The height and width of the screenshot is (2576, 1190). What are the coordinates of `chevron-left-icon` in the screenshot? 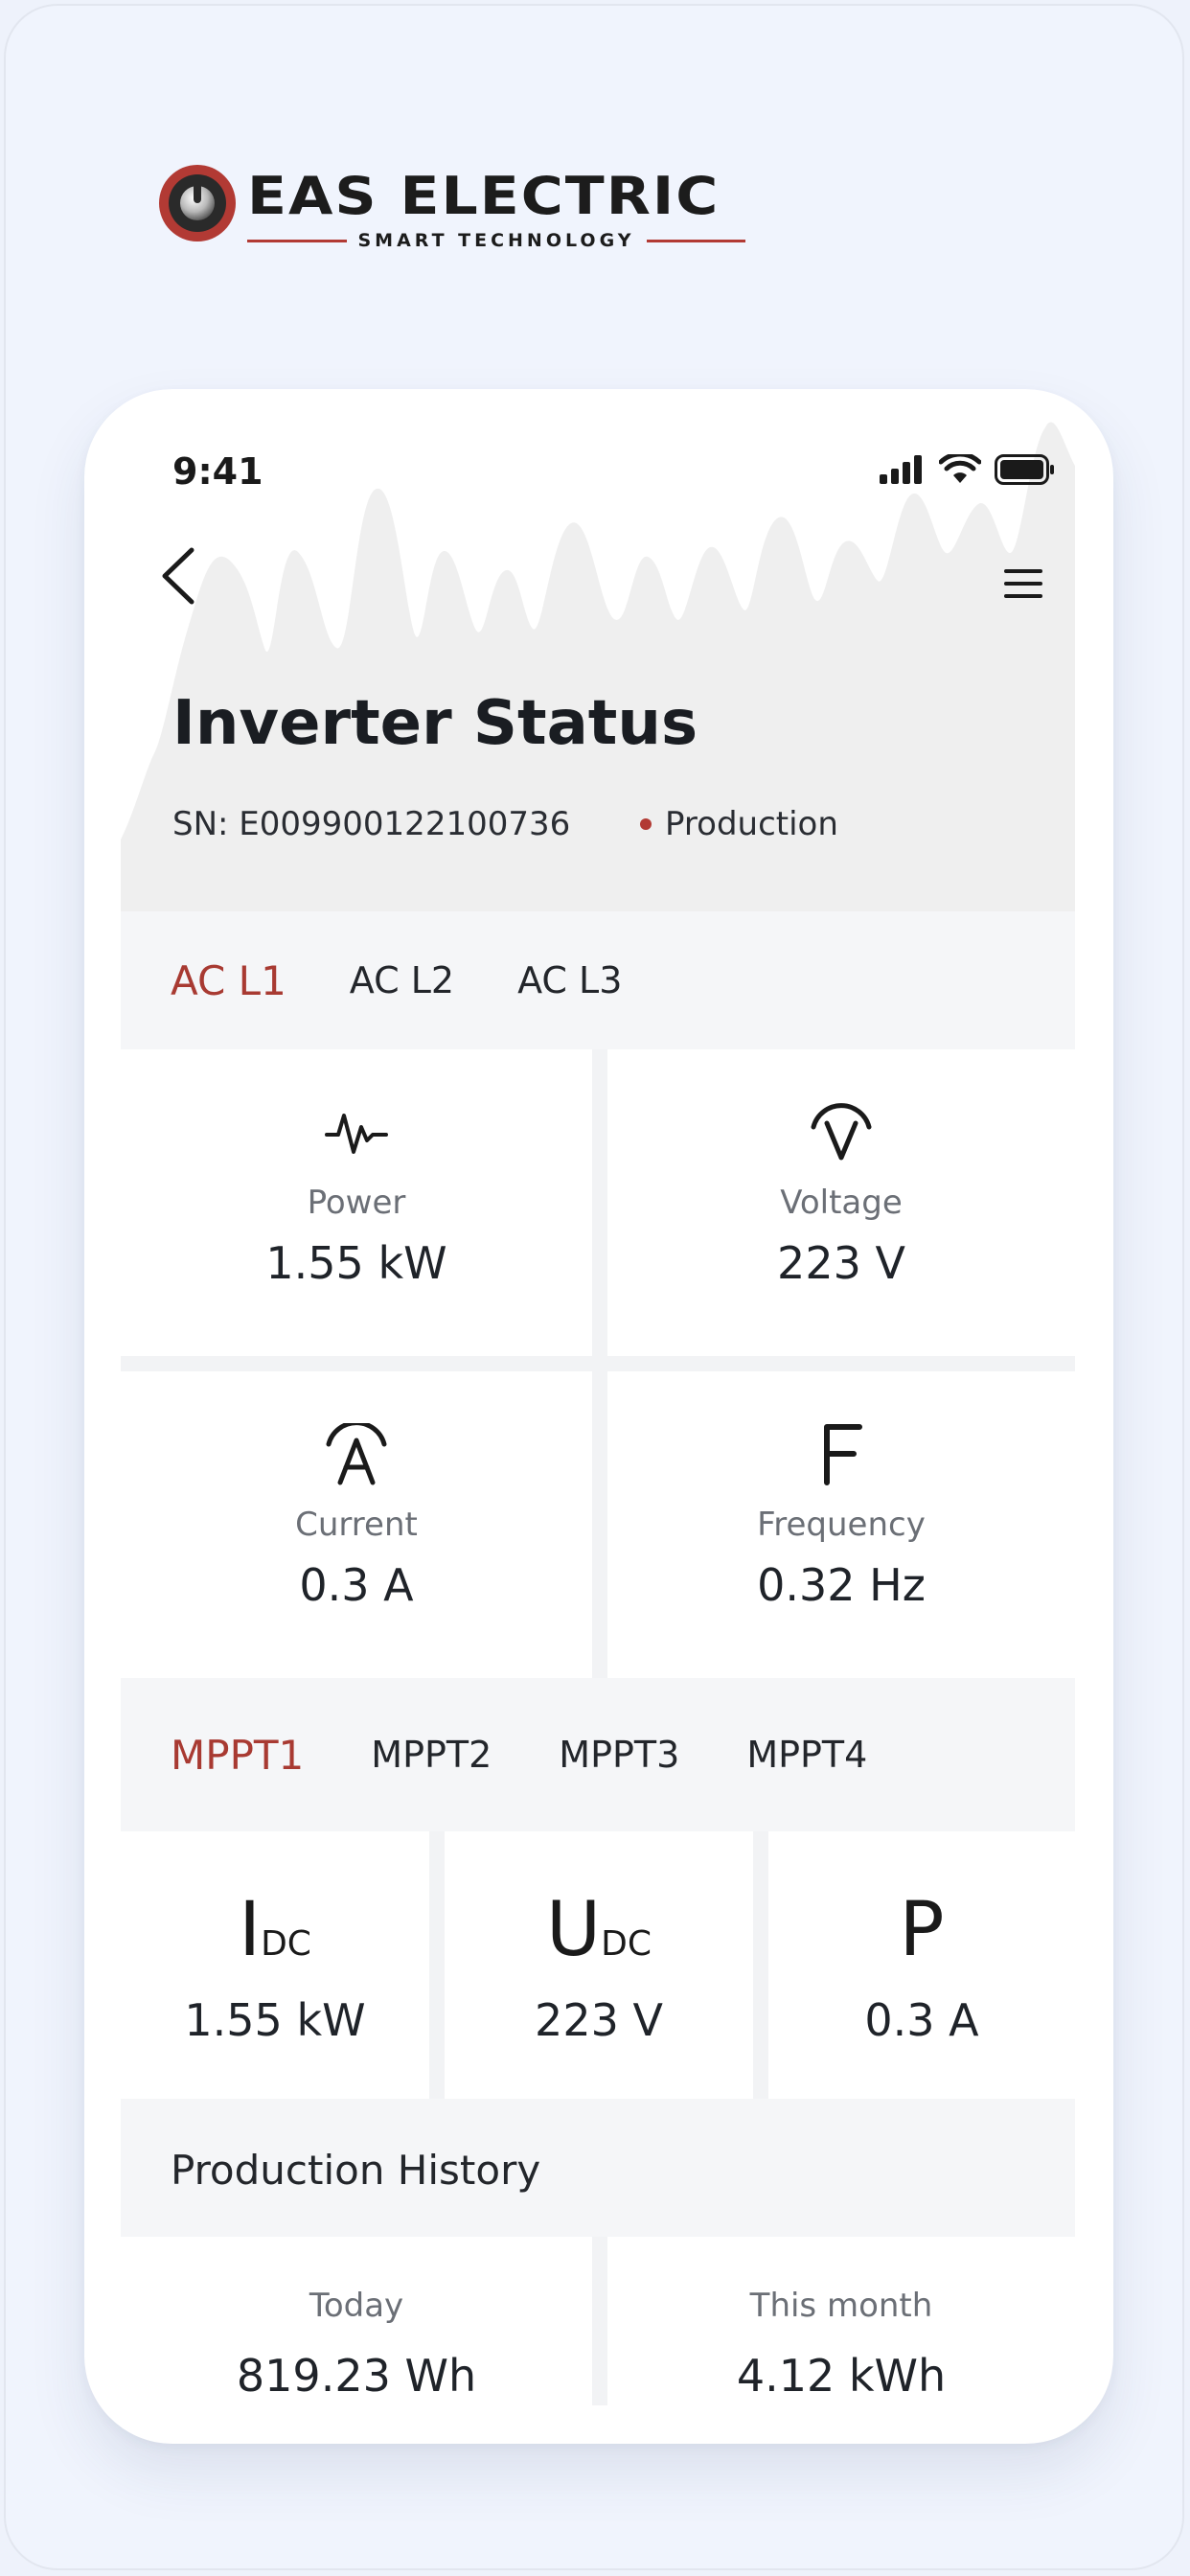 It's located at (179, 576).